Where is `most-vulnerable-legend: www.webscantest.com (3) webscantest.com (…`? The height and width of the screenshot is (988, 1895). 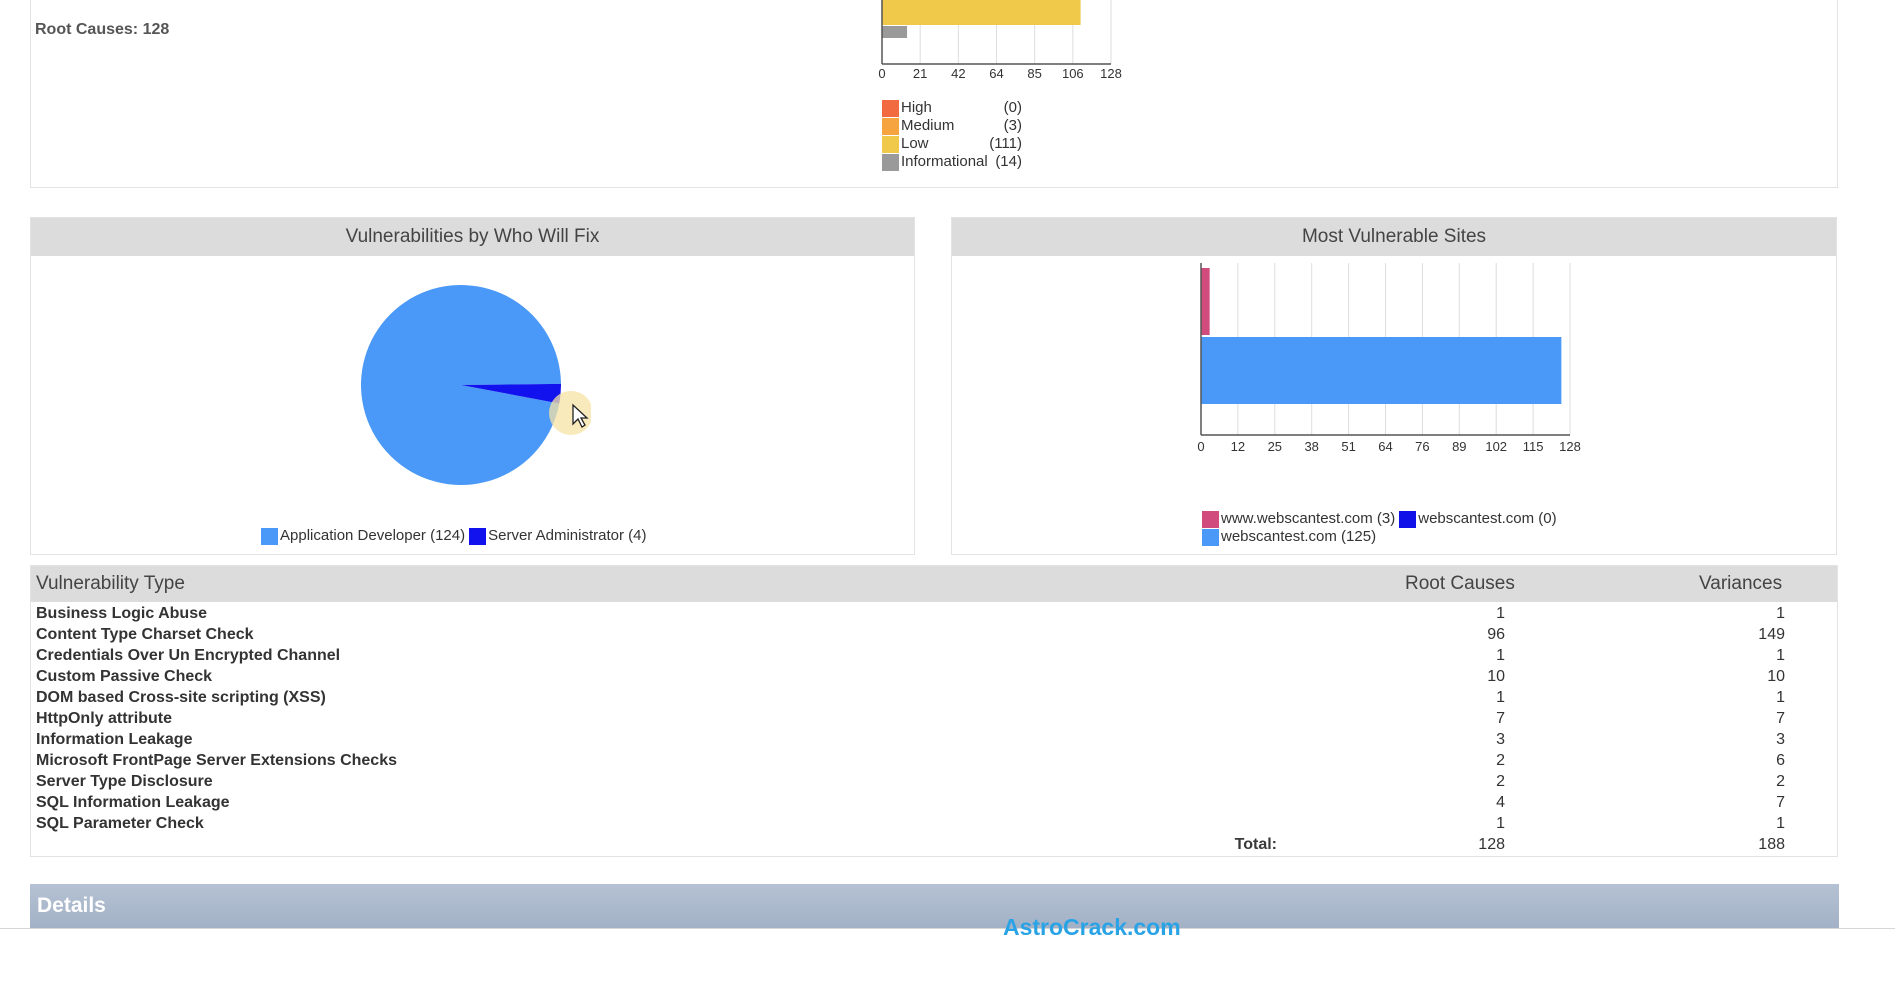 most-vulnerable-legend: www.webscantest.com (3) webscantest.com (… is located at coordinates (1402, 528).